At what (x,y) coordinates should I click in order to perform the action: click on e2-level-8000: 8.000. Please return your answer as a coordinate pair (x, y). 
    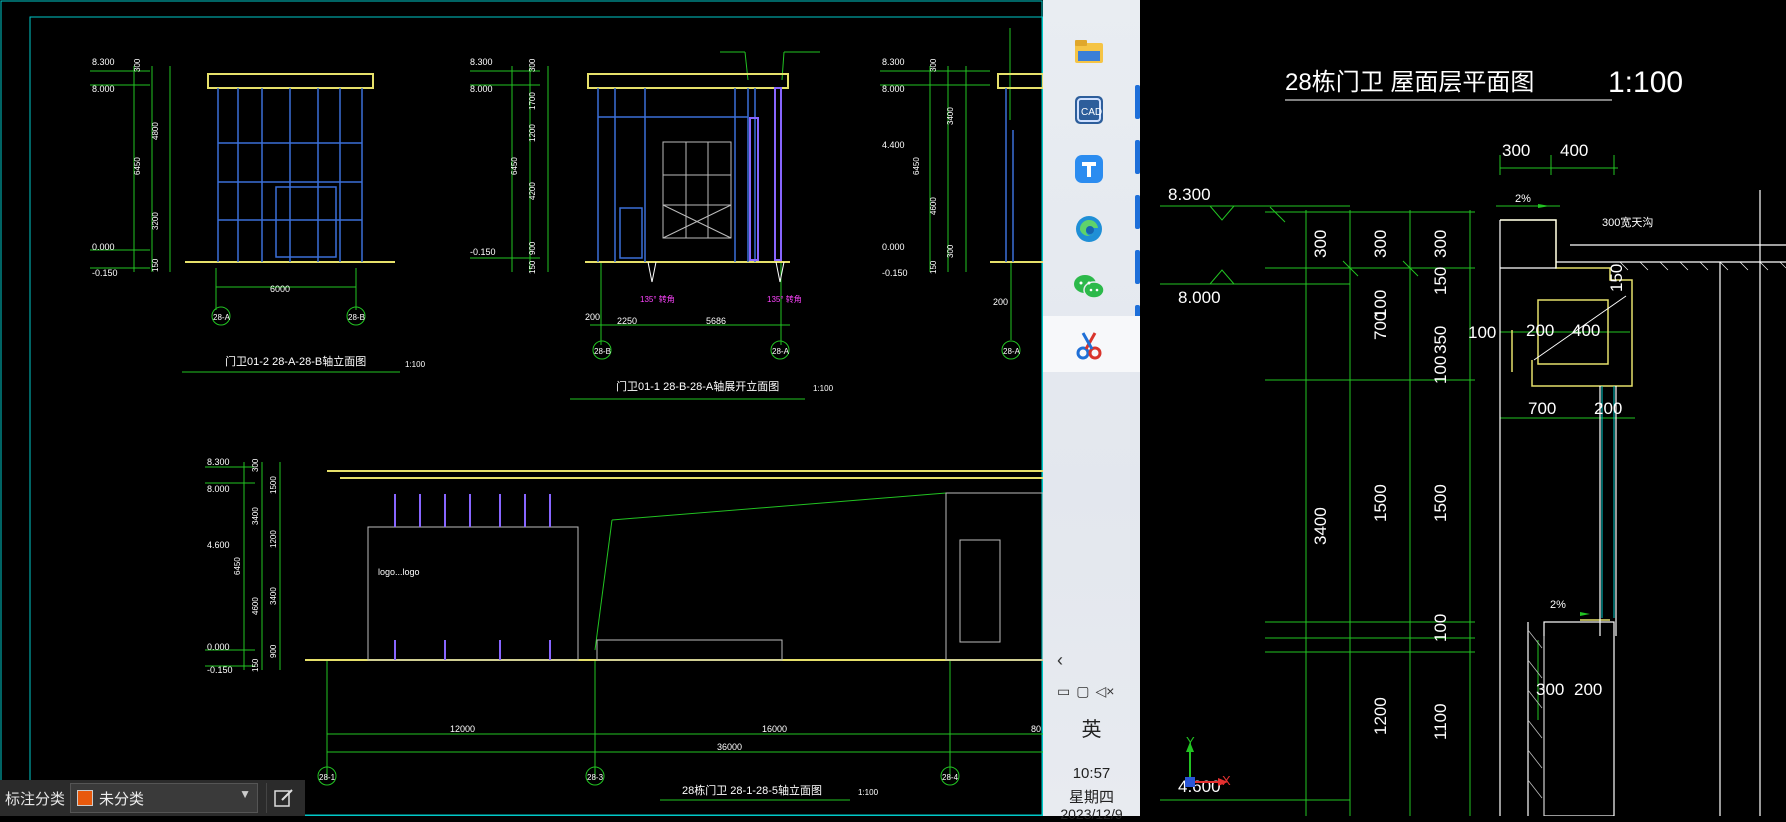
    Looking at the image, I should click on (481, 89).